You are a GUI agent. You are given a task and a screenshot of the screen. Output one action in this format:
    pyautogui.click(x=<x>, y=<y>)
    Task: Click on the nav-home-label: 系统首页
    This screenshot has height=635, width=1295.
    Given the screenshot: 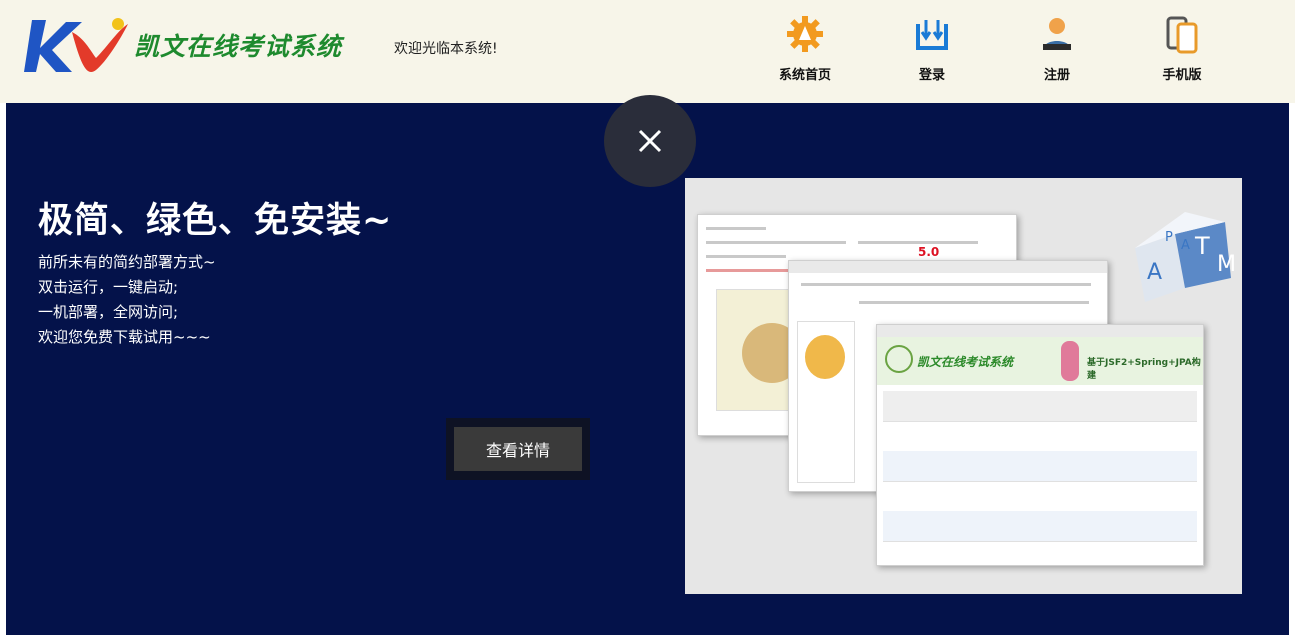 What is the action you would take?
    pyautogui.click(x=804, y=75)
    